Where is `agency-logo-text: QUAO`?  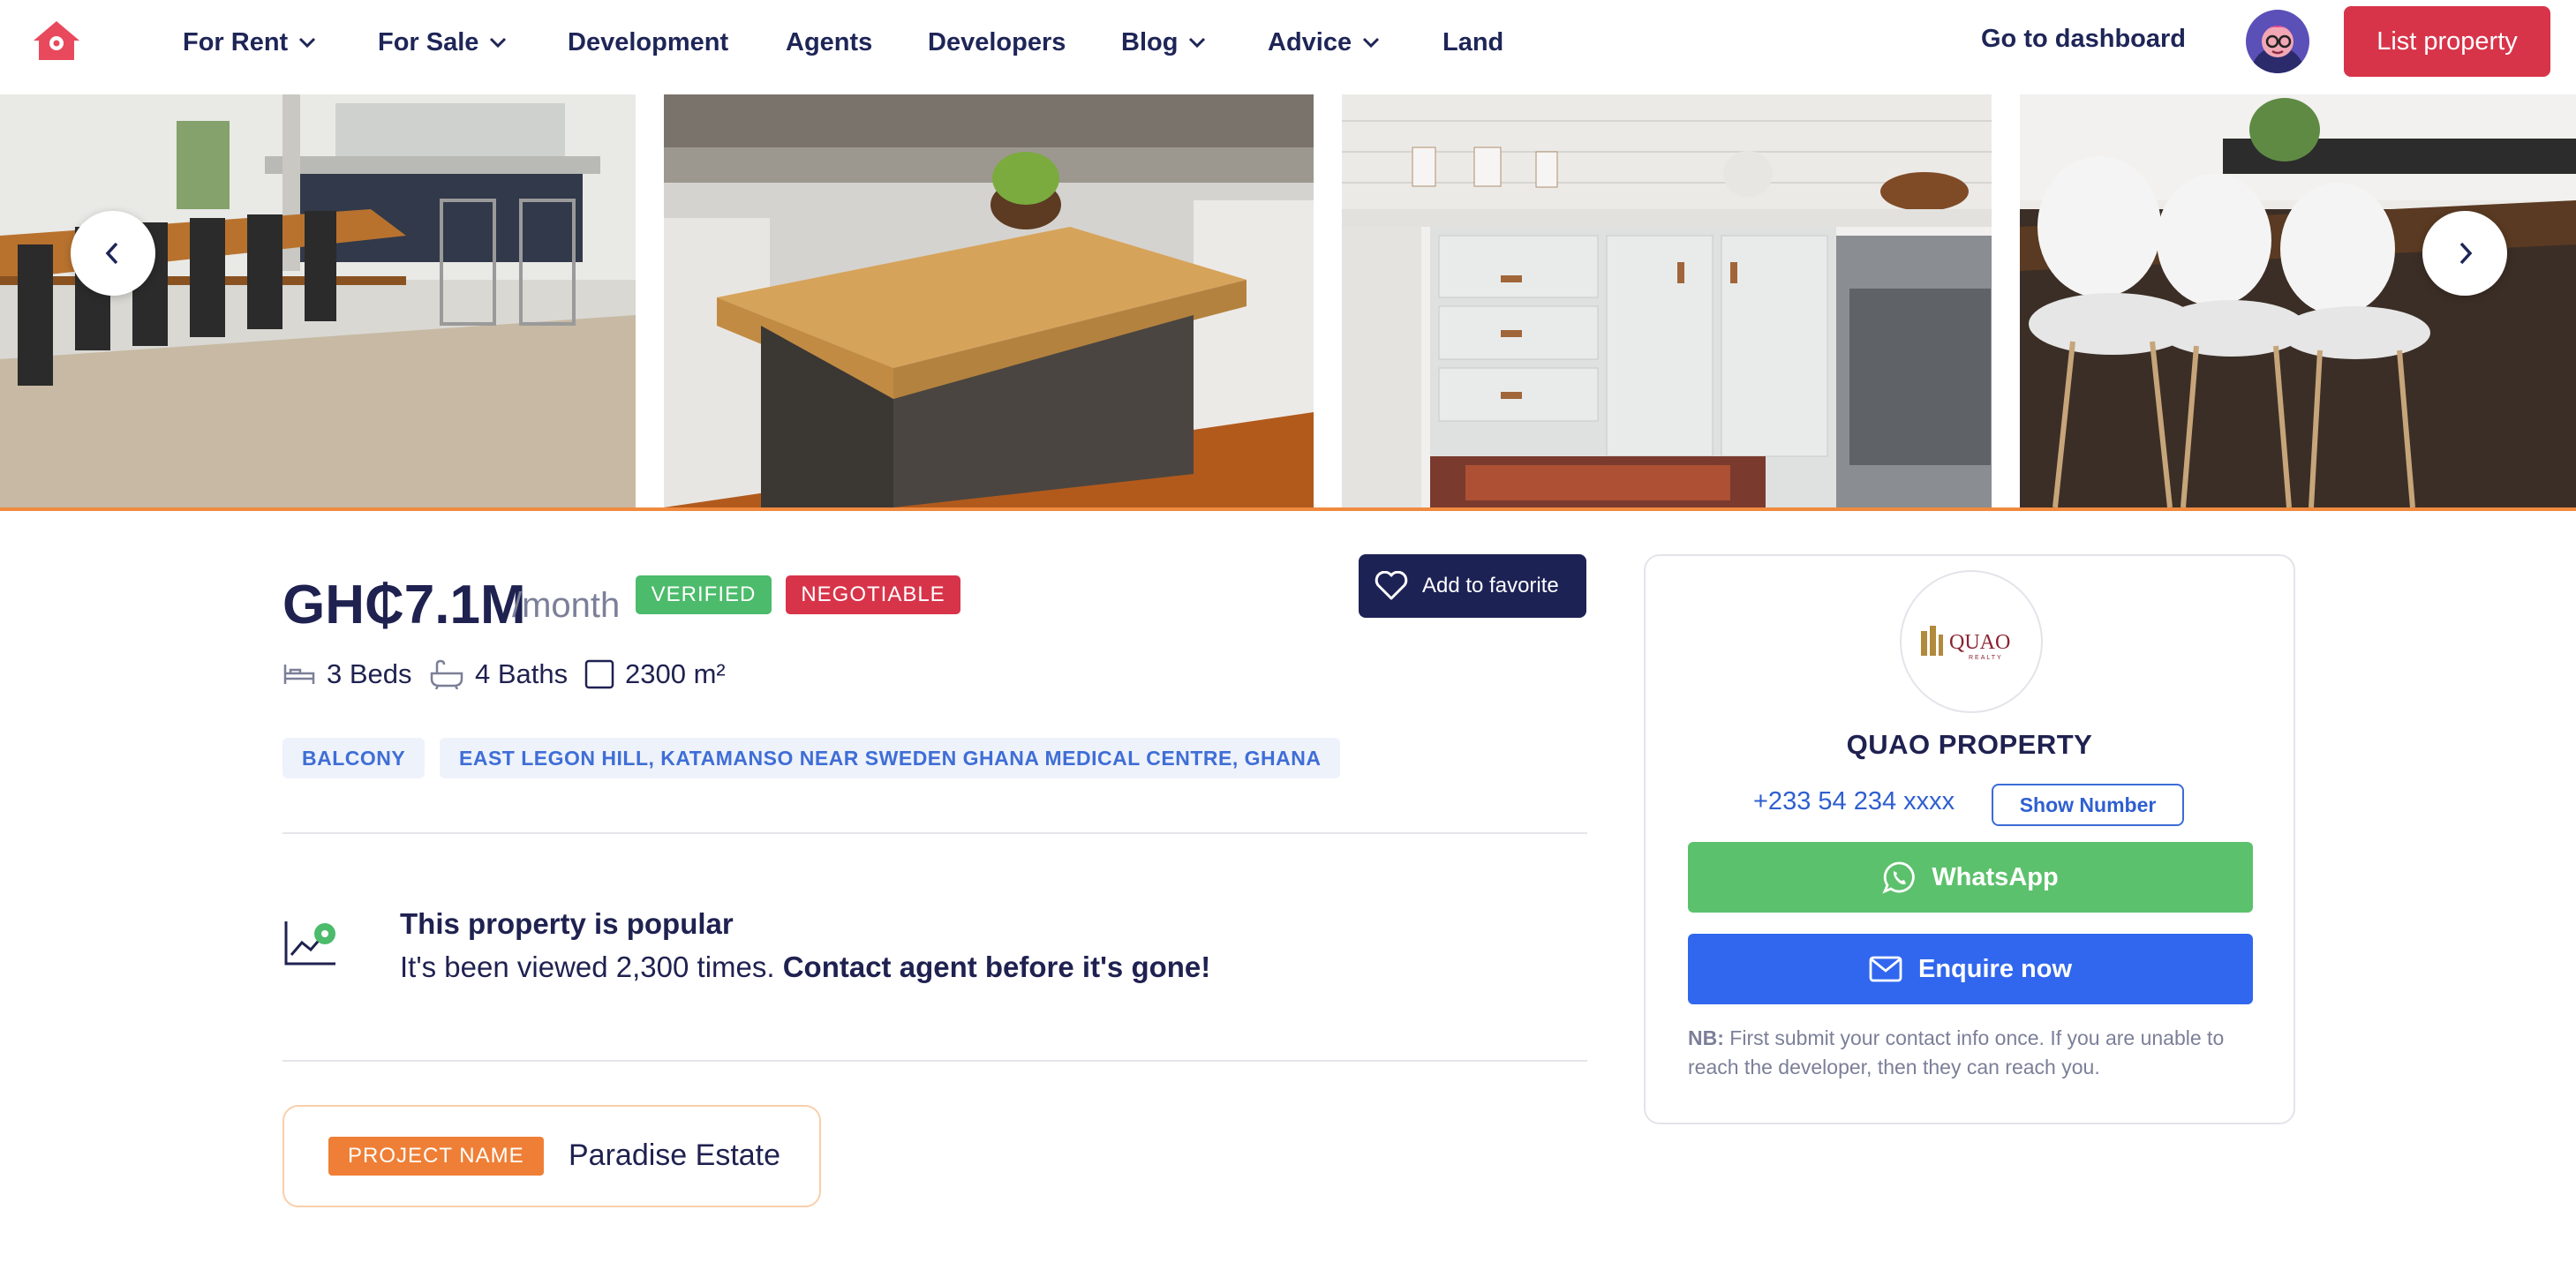
agency-logo-text: QUAO is located at coordinates (1980, 642).